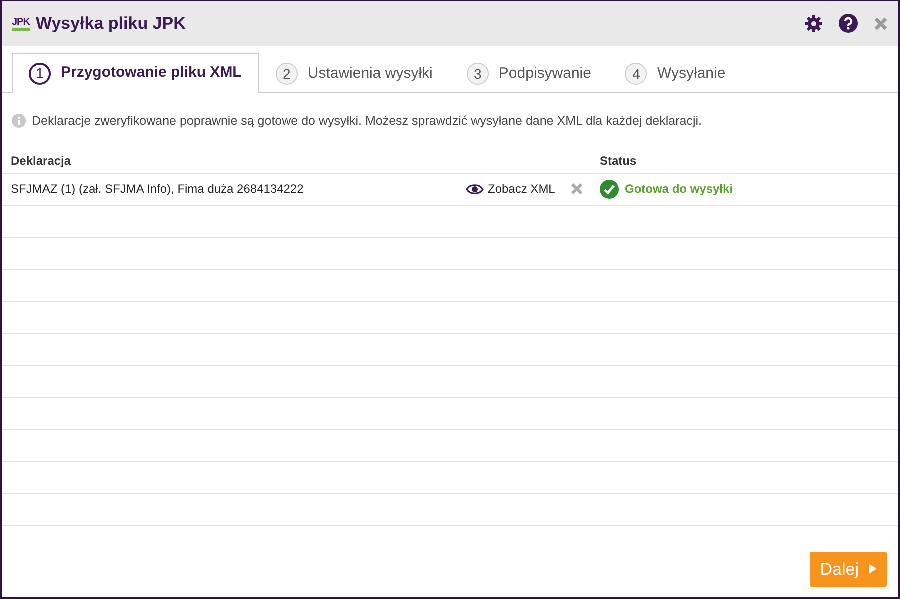 The width and height of the screenshot is (900, 599). Describe the element at coordinates (636, 74) in the screenshot. I see `step-number: 4` at that location.